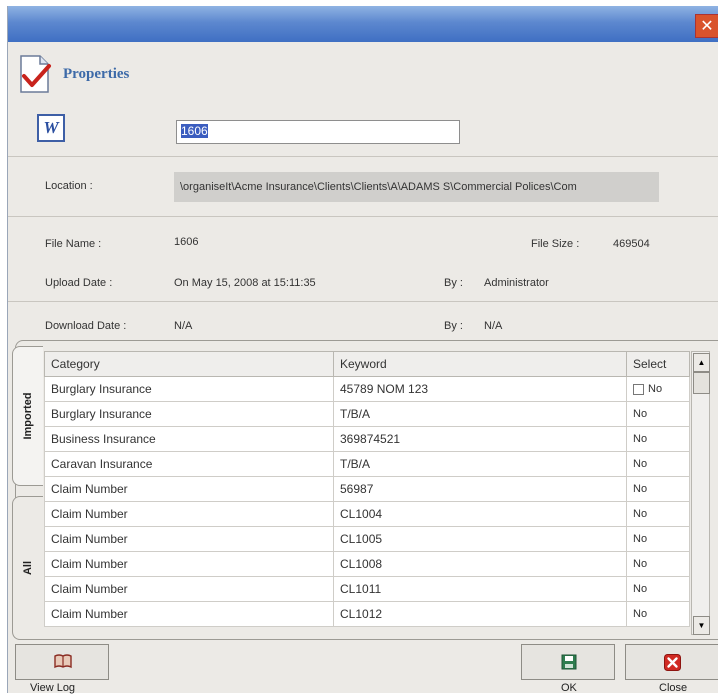 The height and width of the screenshot is (694, 718). I want to click on view-log-button, so click(62, 662).